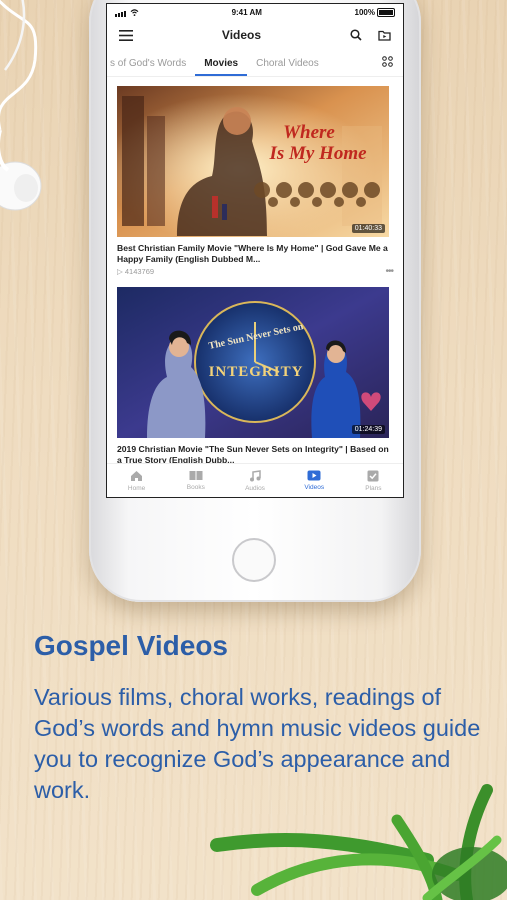  What do you see at coordinates (196, 475) in the screenshot?
I see `book-icon` at bounding box center [196, 475].